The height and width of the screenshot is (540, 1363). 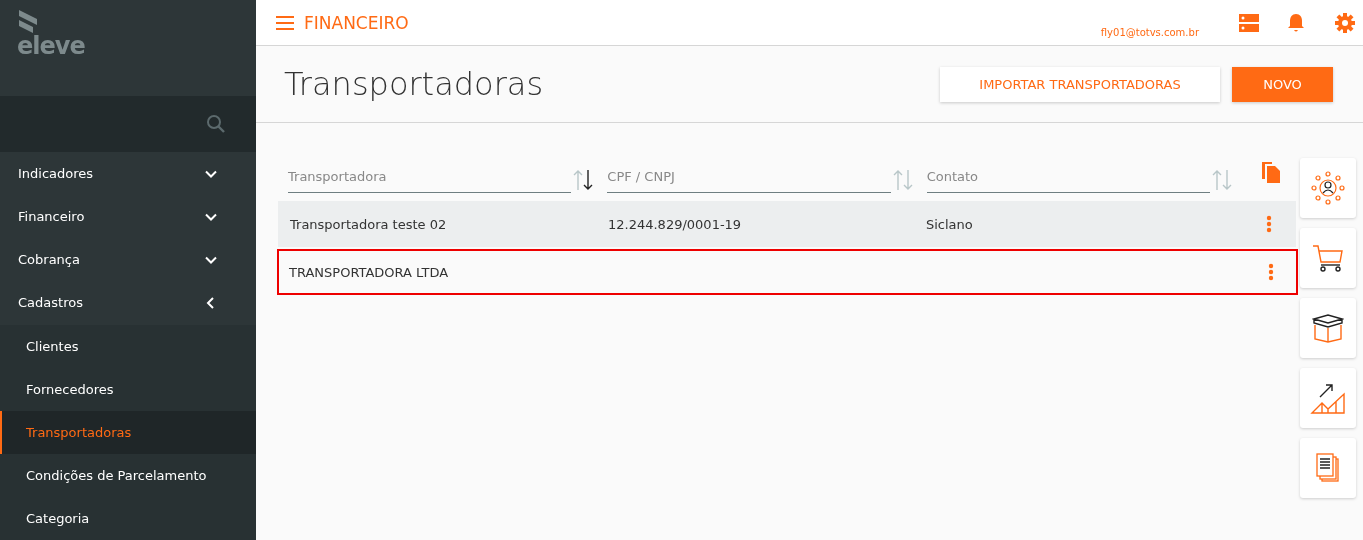 What do you see at coordinates (787, 272) in the screenshot?
I see `table-row: TRANSPORTADORA LTDA` at bounding box center [787, 272].